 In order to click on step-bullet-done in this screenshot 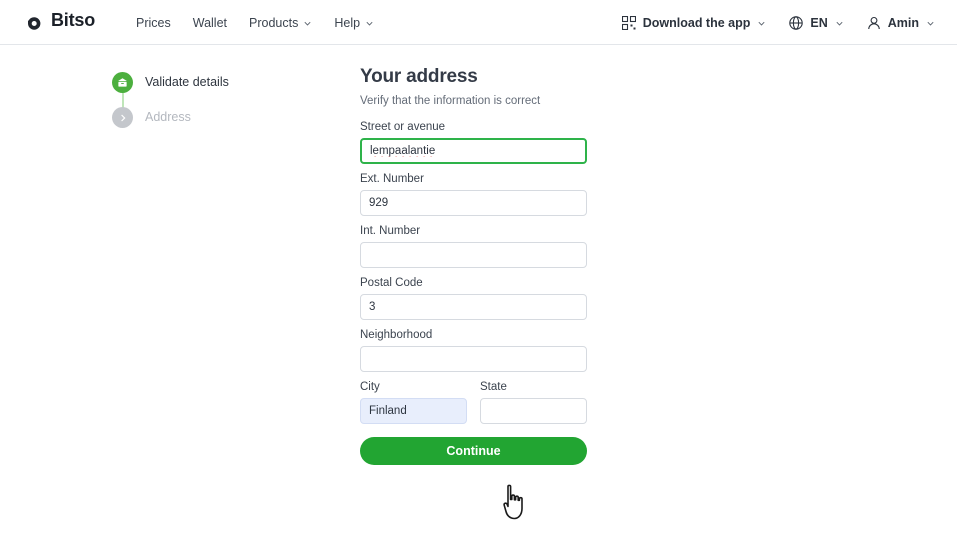, I will do `click(122, 82)`.